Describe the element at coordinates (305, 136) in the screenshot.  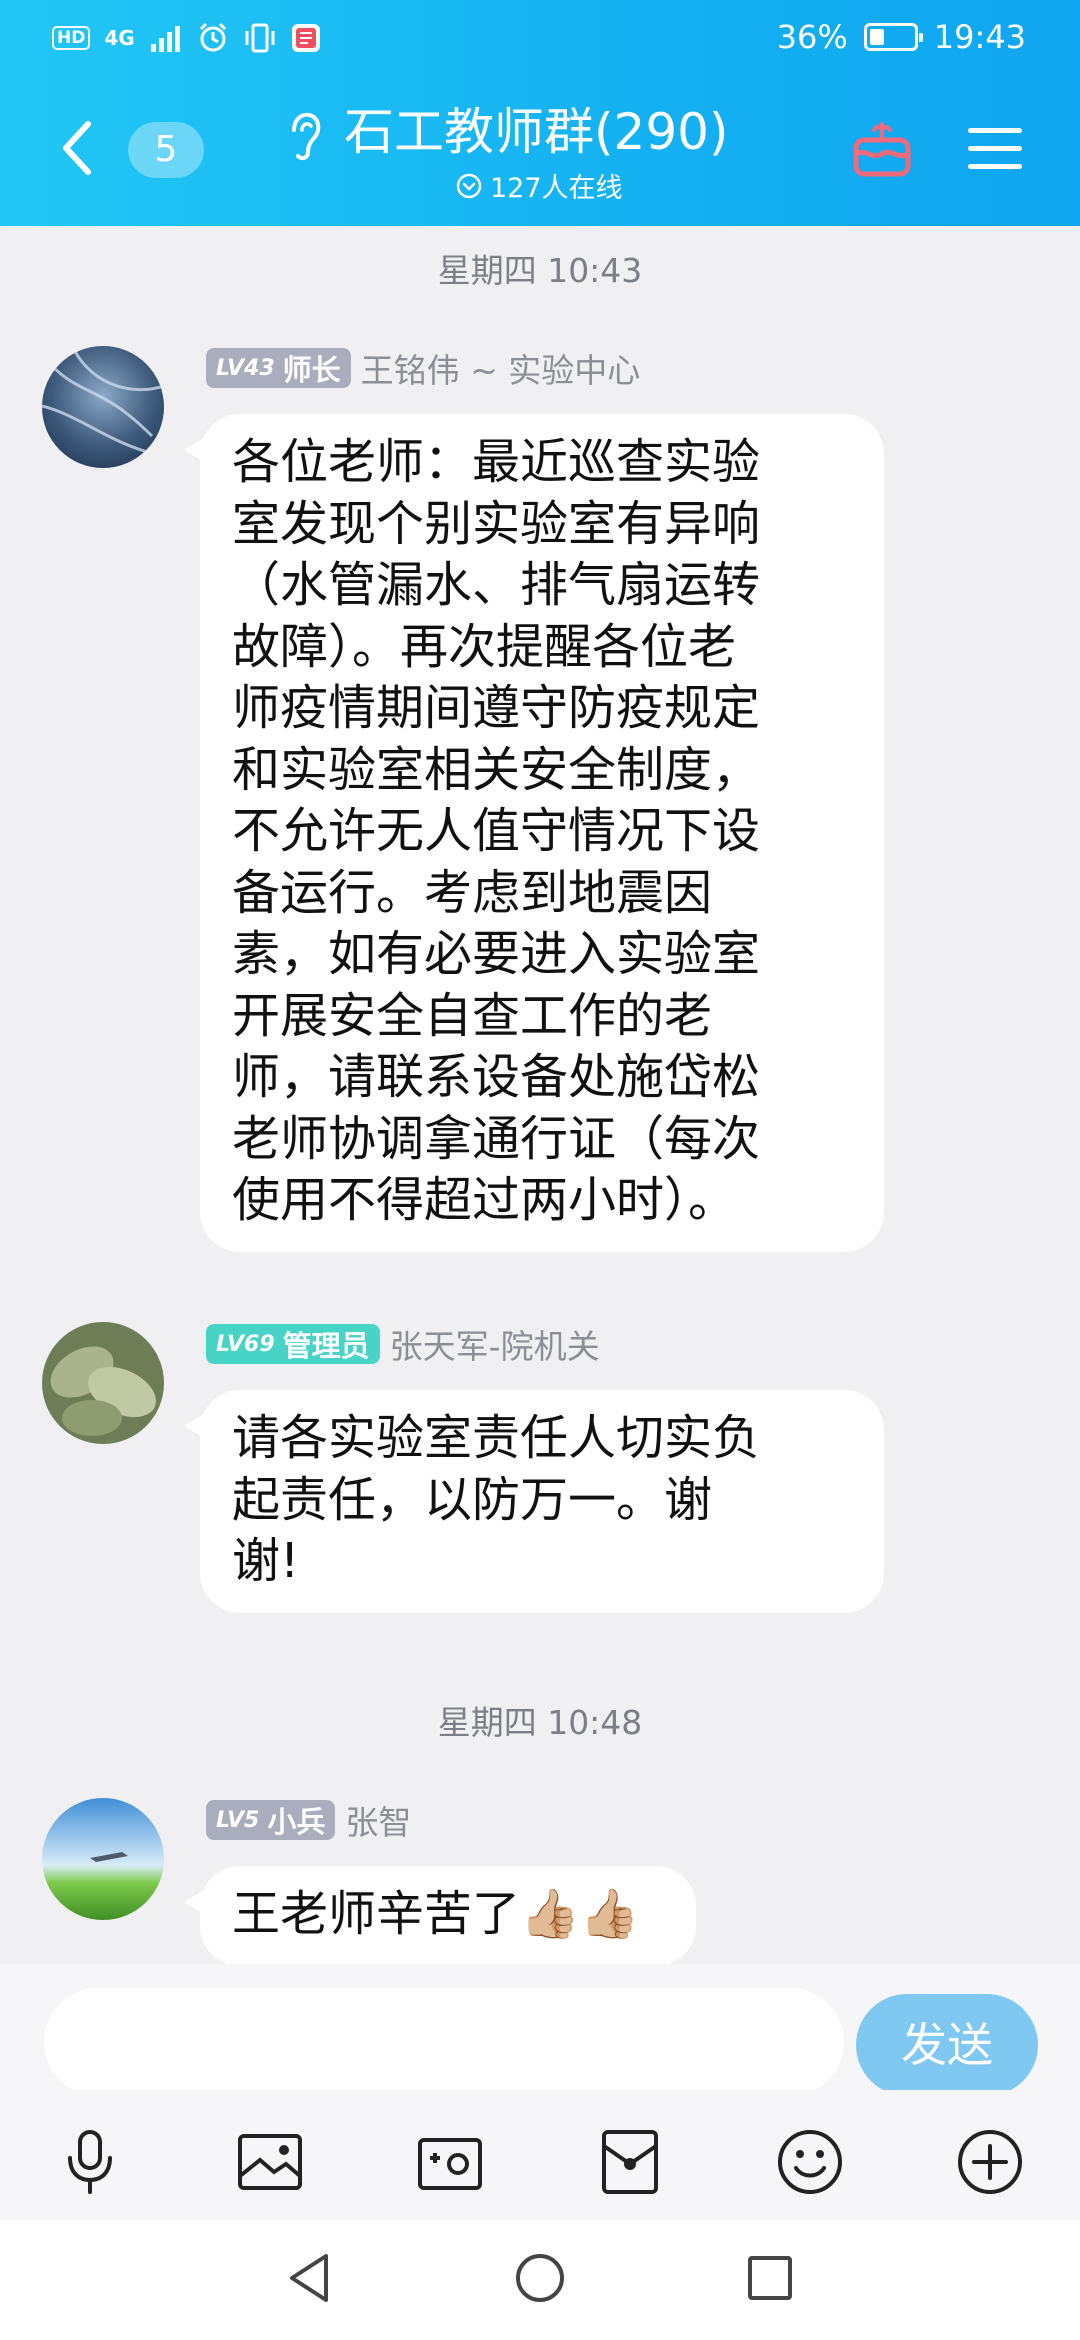
I see `ear-icon` at that location.